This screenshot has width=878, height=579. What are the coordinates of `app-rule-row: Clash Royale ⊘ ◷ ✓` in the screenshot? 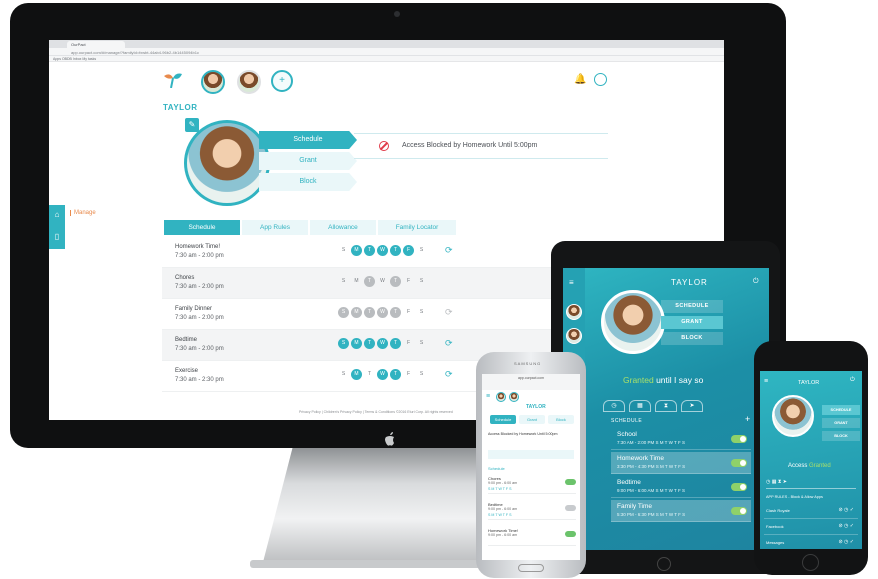 It's located at (811, 511).